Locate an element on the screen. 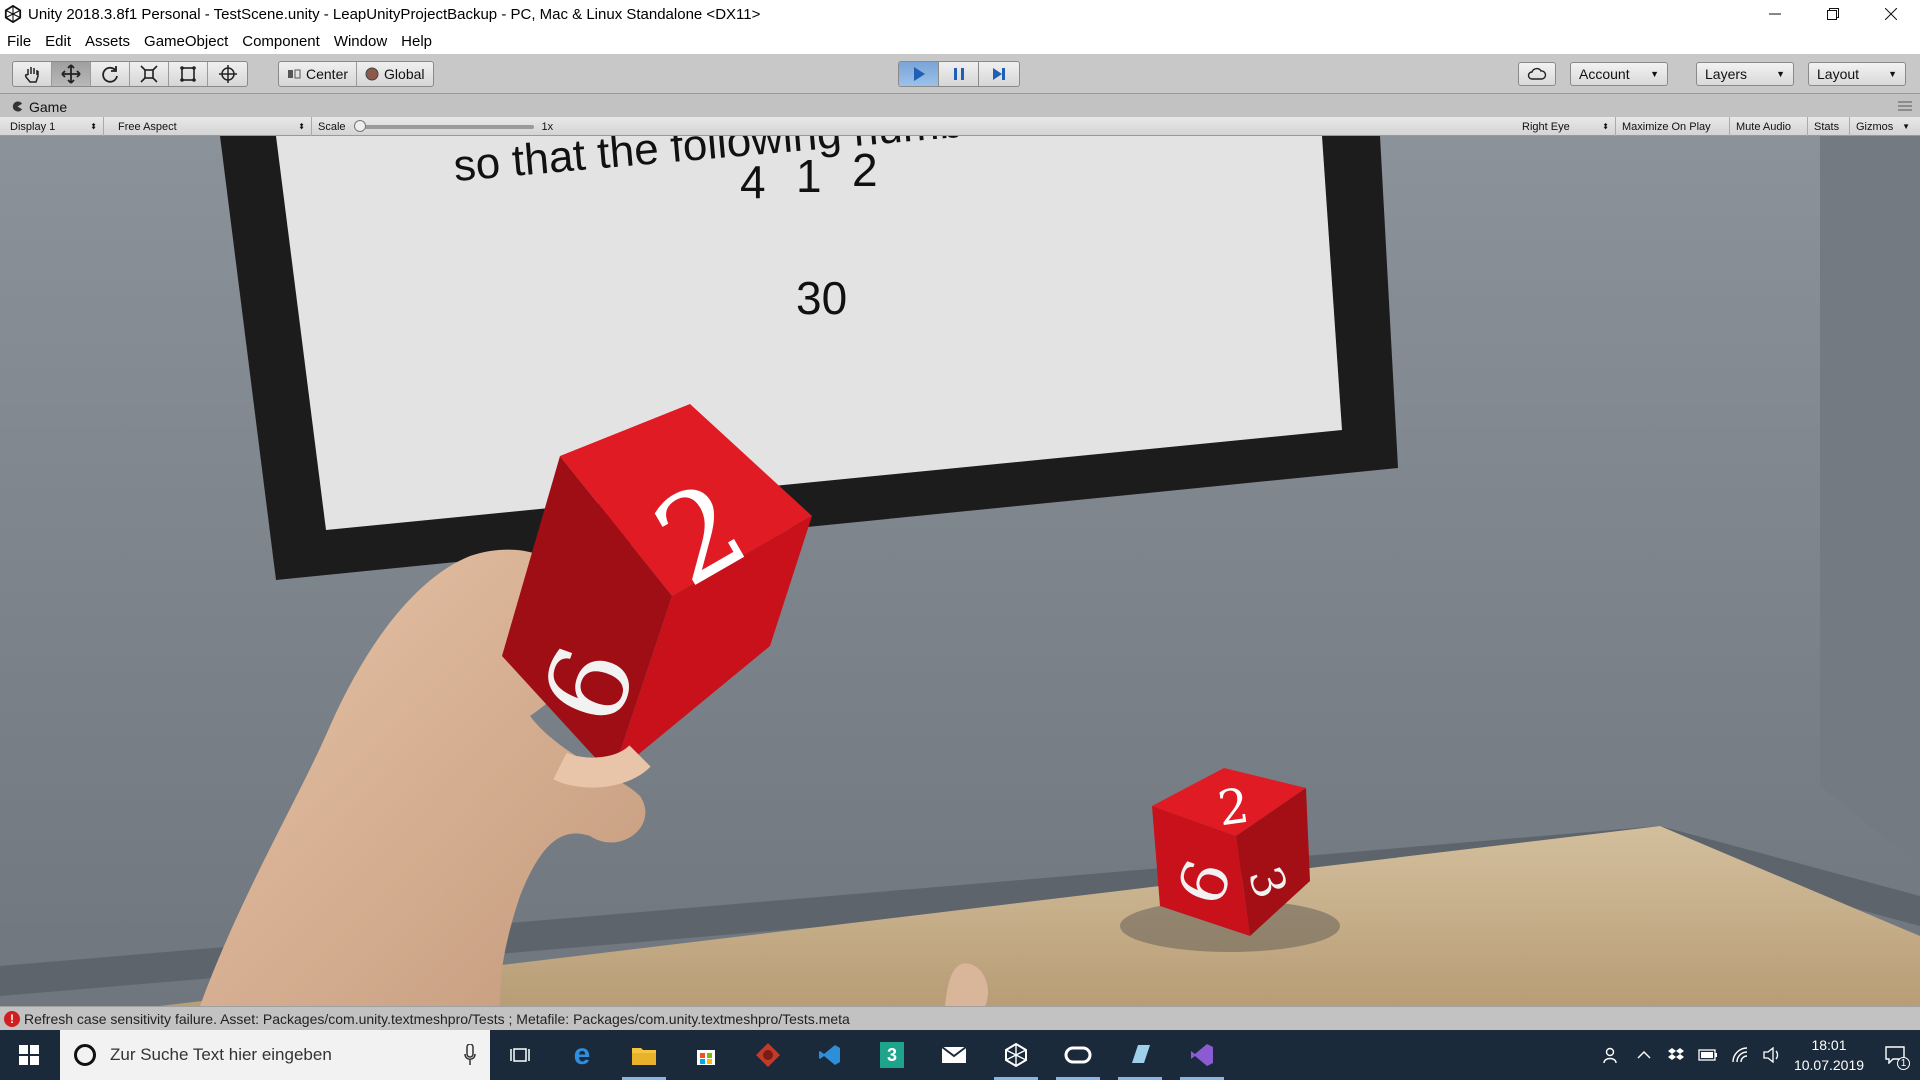 This screenshot has width=1920, height=1080. restore-button is located at coordinates (1833, 14).